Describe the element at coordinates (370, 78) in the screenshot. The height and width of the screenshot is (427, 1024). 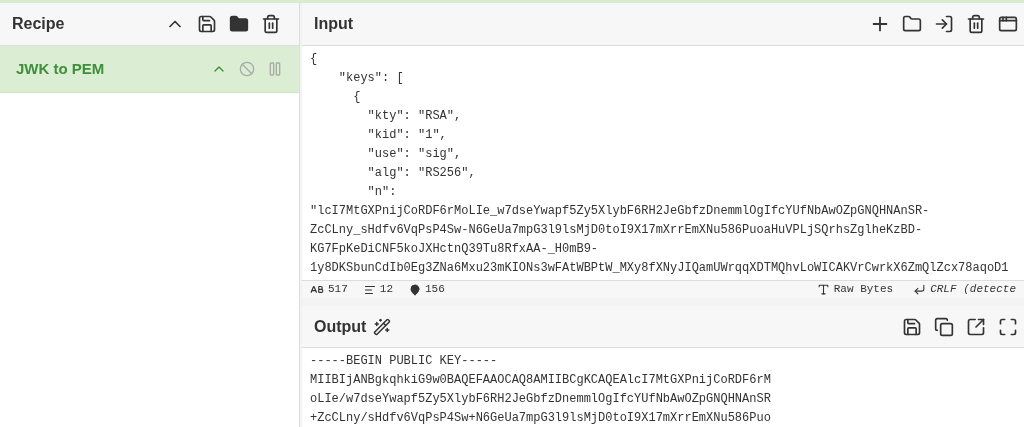
I see `code-line: "keys": [` at that location.